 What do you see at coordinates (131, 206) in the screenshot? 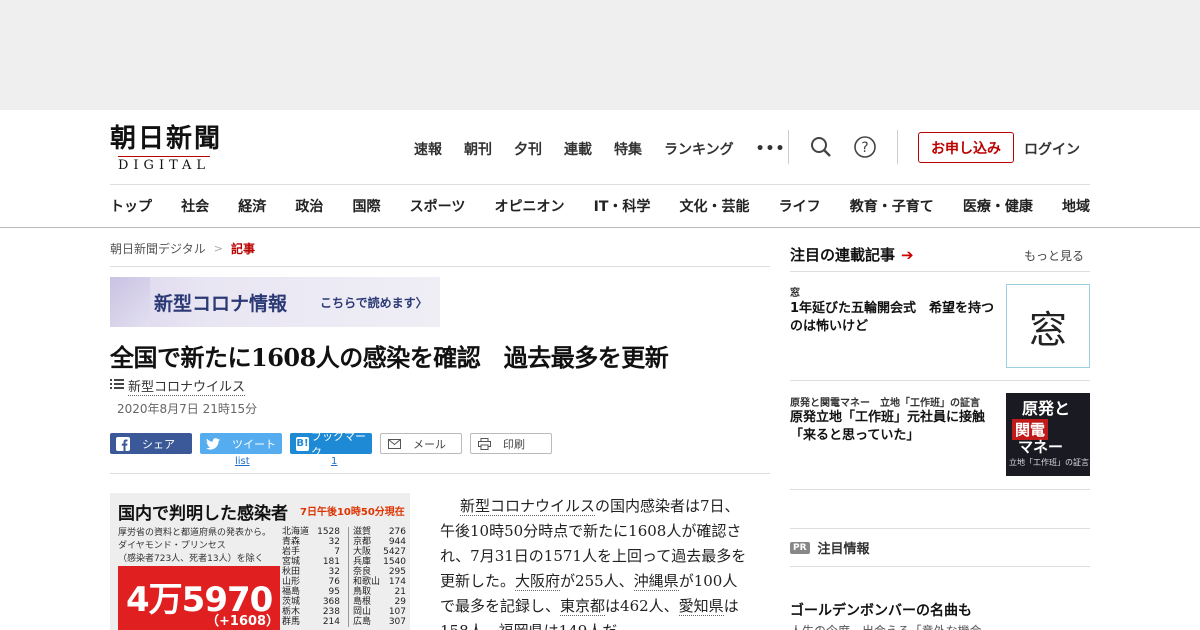
I see `nav-item-top: トップ` at bounding box center [131, 206].